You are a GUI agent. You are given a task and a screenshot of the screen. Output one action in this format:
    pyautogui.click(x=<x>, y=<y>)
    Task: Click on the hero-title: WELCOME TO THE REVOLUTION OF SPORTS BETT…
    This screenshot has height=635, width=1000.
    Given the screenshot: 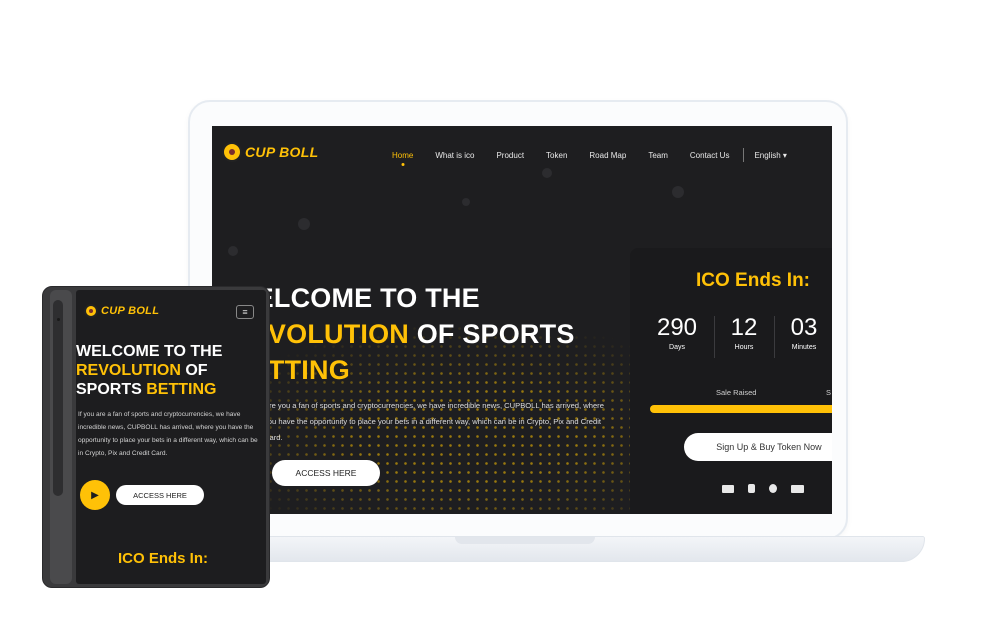 What is the action you would take?
    pyautogui.click(x=402, y=334)
    